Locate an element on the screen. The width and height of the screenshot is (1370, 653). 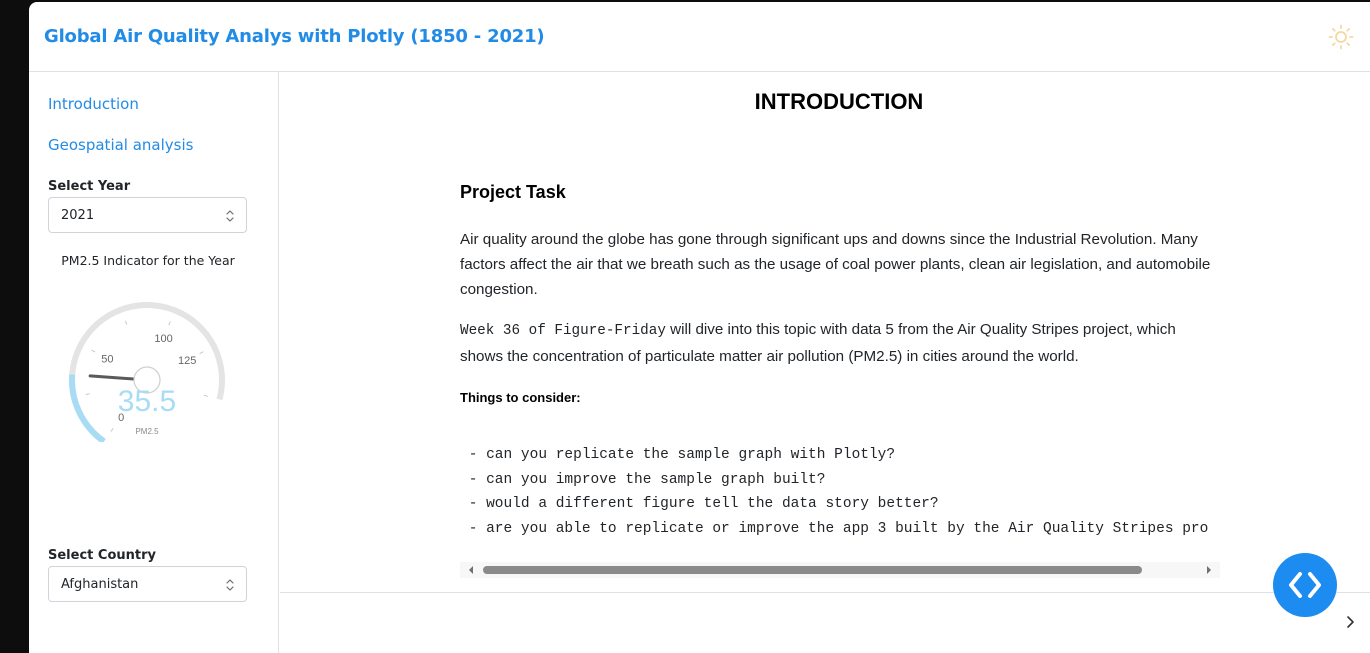
gauge-tick-label: 125 is located at coordinates (187, 361).